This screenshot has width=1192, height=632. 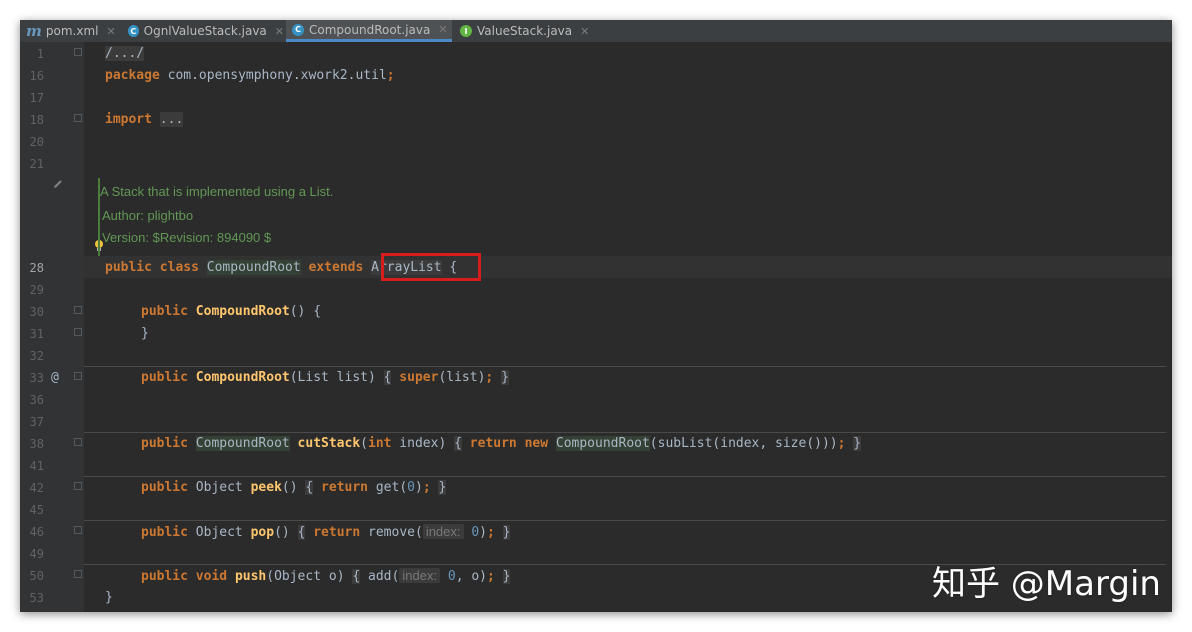 I want to click on line-number: 1, so click(x=40, y=54).